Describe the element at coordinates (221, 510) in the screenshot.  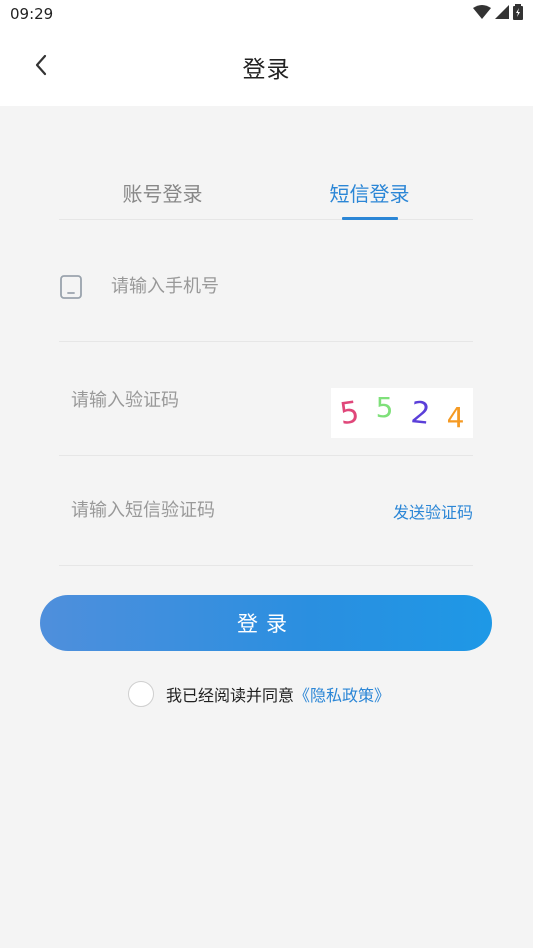
I see `sms-code-input` at that location.